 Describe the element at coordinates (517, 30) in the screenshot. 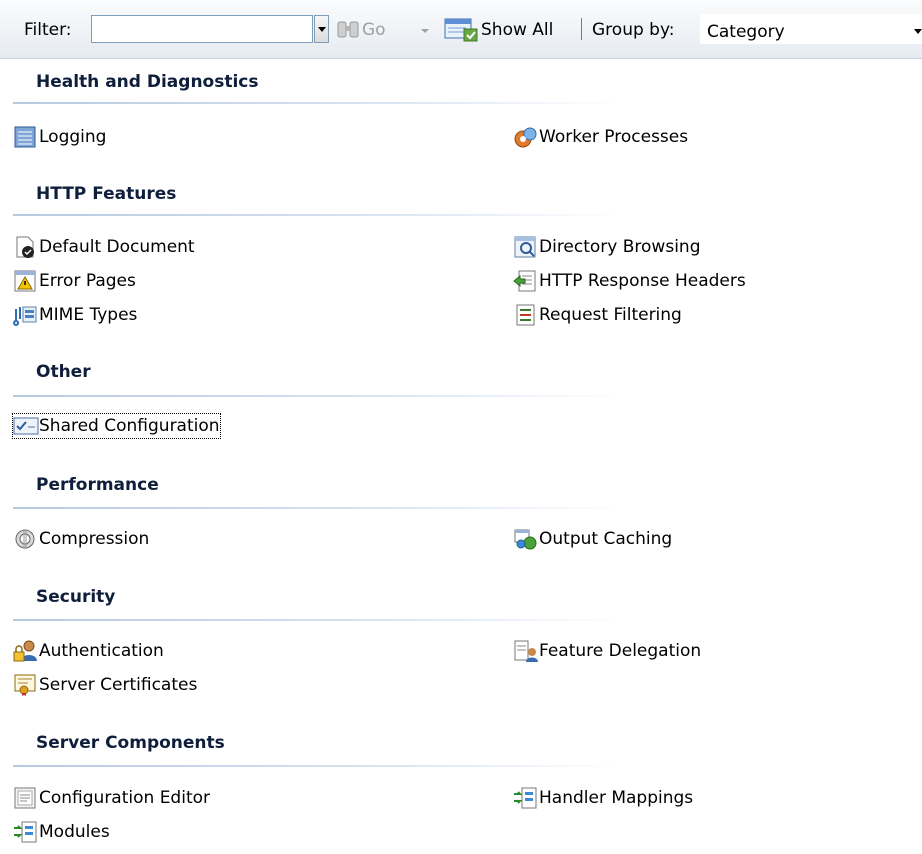

I see `show-all-button: Show All` at that location.